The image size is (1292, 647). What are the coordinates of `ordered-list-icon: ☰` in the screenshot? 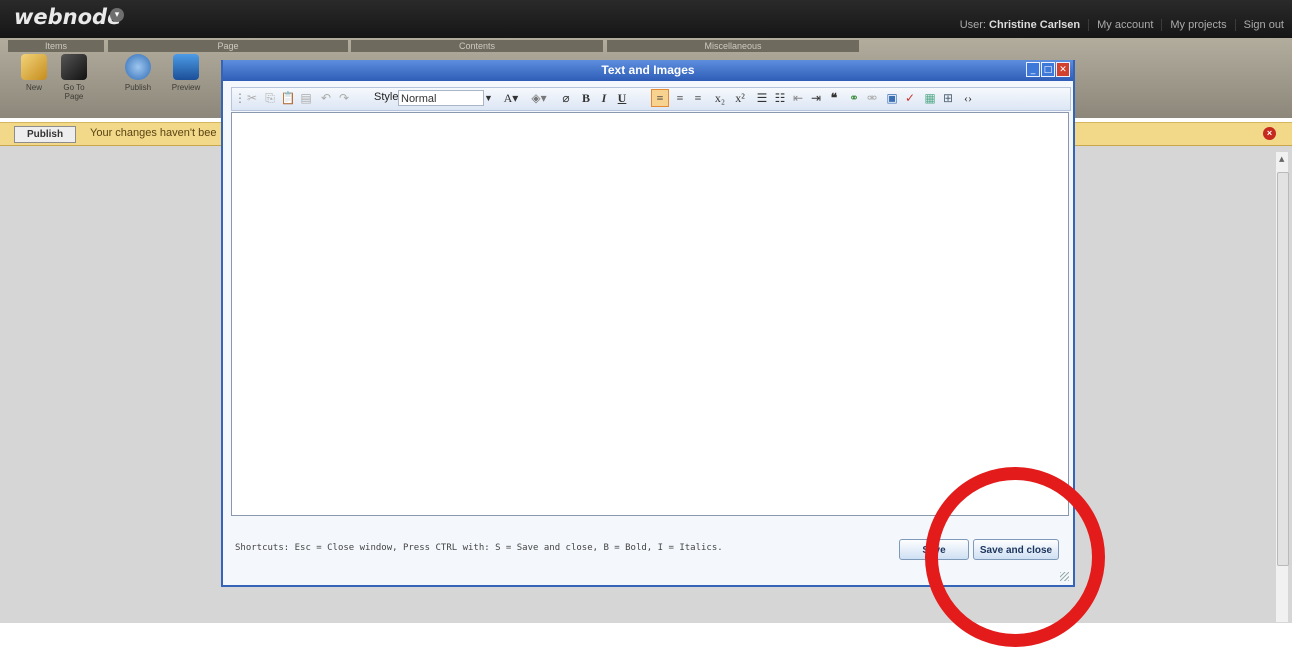 It's located at (762, 98).